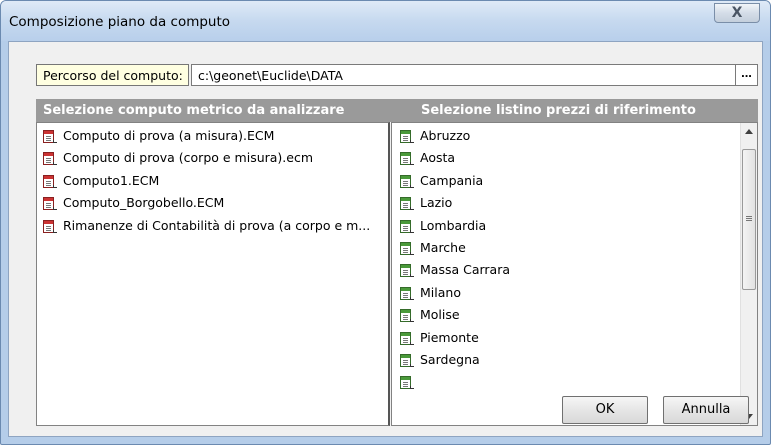 This screenshot has height=445, width=771. I want to click on computo-list-item: Computo_Borgobello.ECM, so click(214, 203).